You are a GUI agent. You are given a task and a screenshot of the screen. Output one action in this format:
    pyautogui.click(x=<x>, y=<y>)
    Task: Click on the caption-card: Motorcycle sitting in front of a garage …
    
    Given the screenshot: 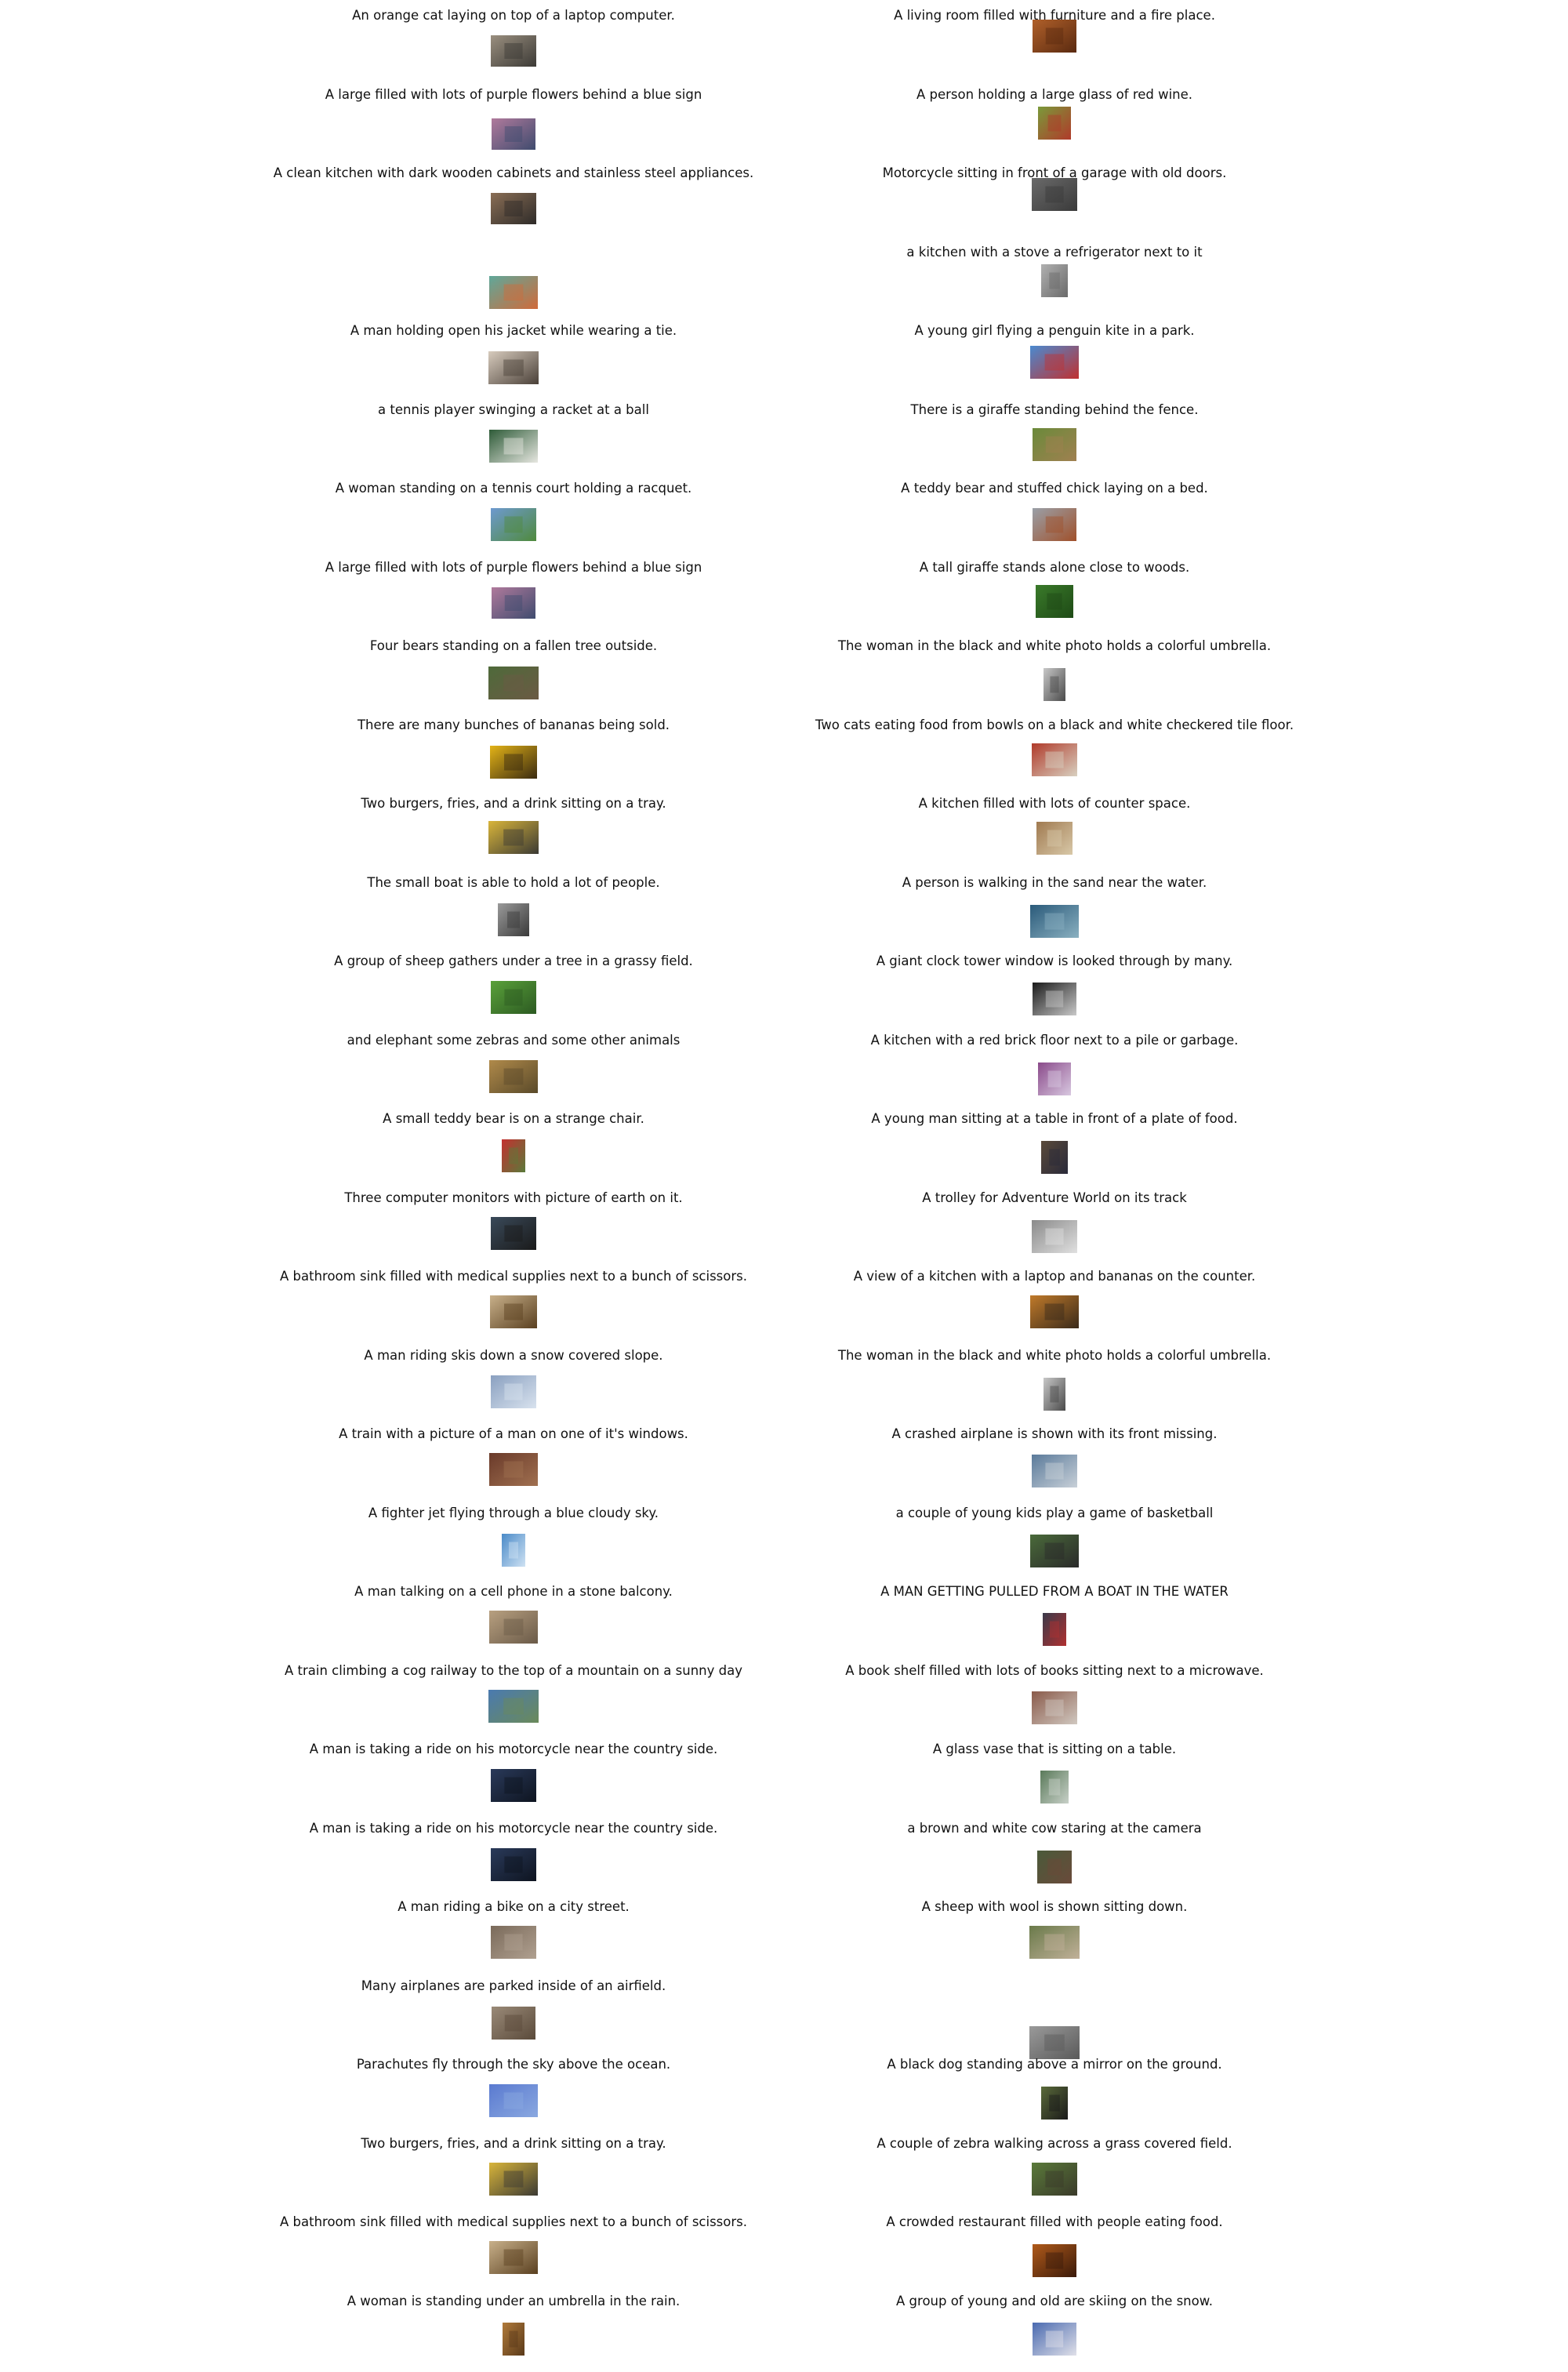 What is the action you would take?
    pyautogui.click(x=1054, y=204)
    